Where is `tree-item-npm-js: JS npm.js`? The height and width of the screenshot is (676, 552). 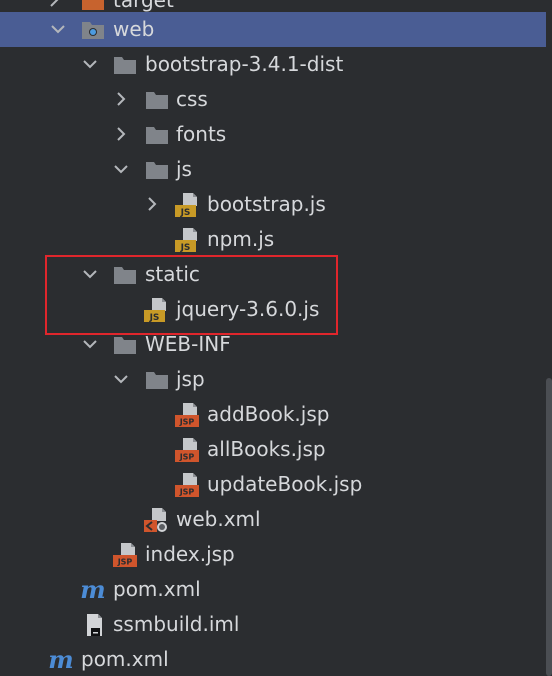 tree-item-npm-js: JS npm.js is located at coordinates (273, 239).